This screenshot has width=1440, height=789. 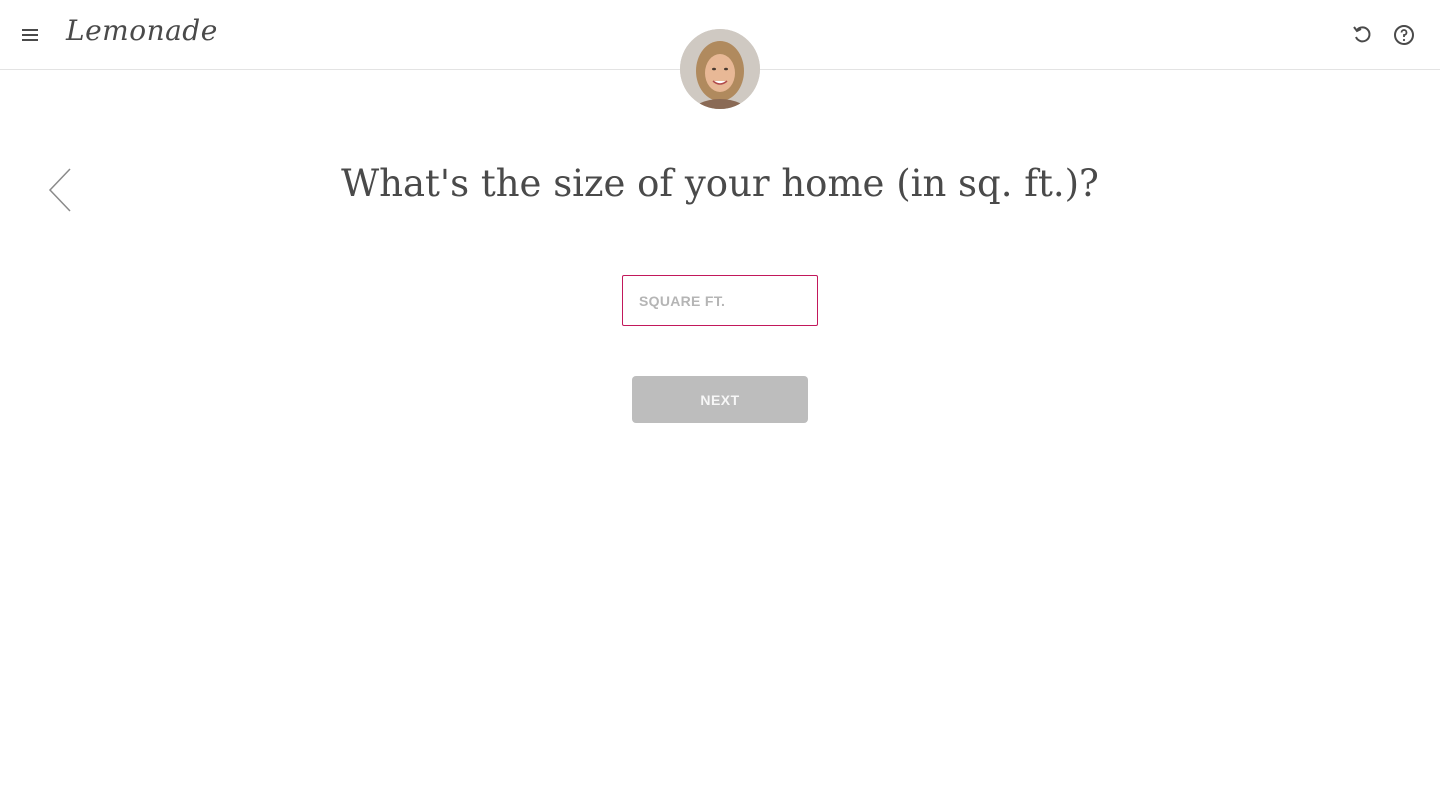 I want to click on help-circle-icon, so click(x=1404, y=35).